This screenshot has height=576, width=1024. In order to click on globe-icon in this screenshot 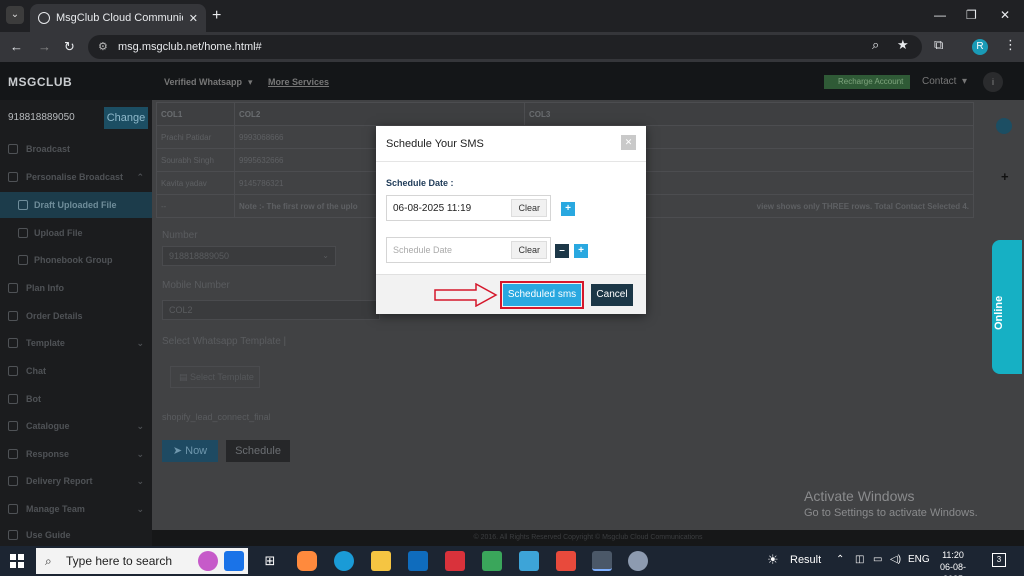, I will do `click(44, 18)`.